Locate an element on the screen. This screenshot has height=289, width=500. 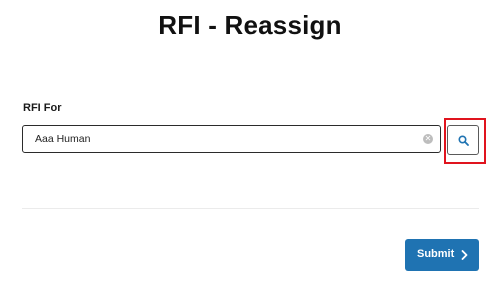
clear-icon: ✕ is located at coordinates (428, 139).